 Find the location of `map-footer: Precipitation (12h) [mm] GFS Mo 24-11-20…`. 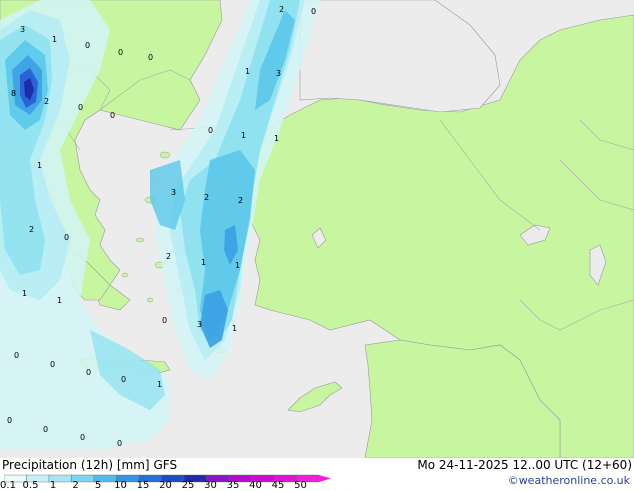

map-footer: Precipitation (12h) [mm] GFS Mo 24-11-20… is located at coordinates (317, 474).